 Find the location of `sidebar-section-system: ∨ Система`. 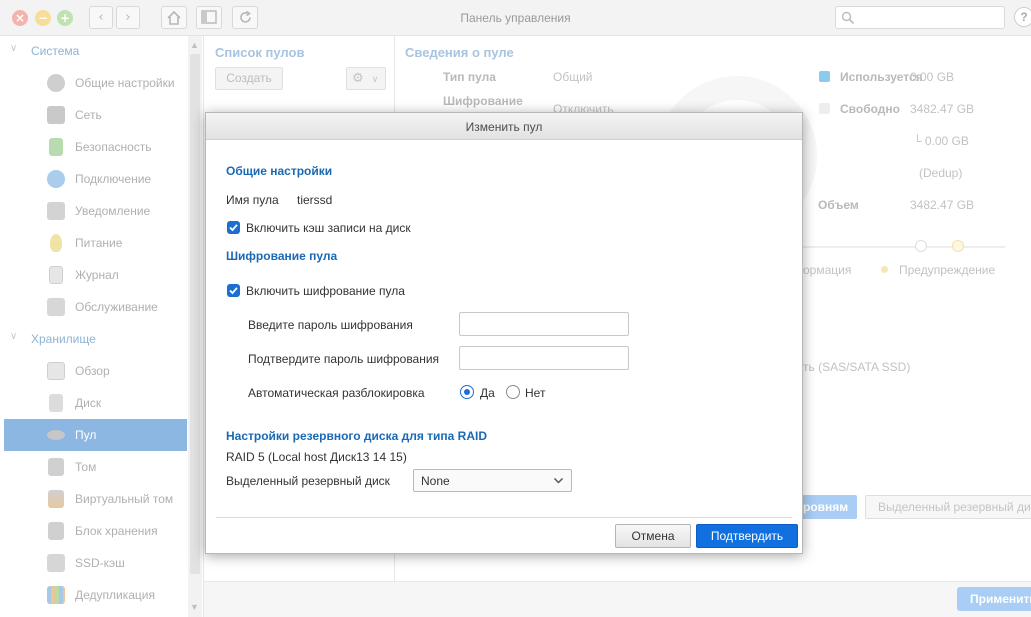

sidebar-section-system: ∨ Система is located at coordinates (93, 50).